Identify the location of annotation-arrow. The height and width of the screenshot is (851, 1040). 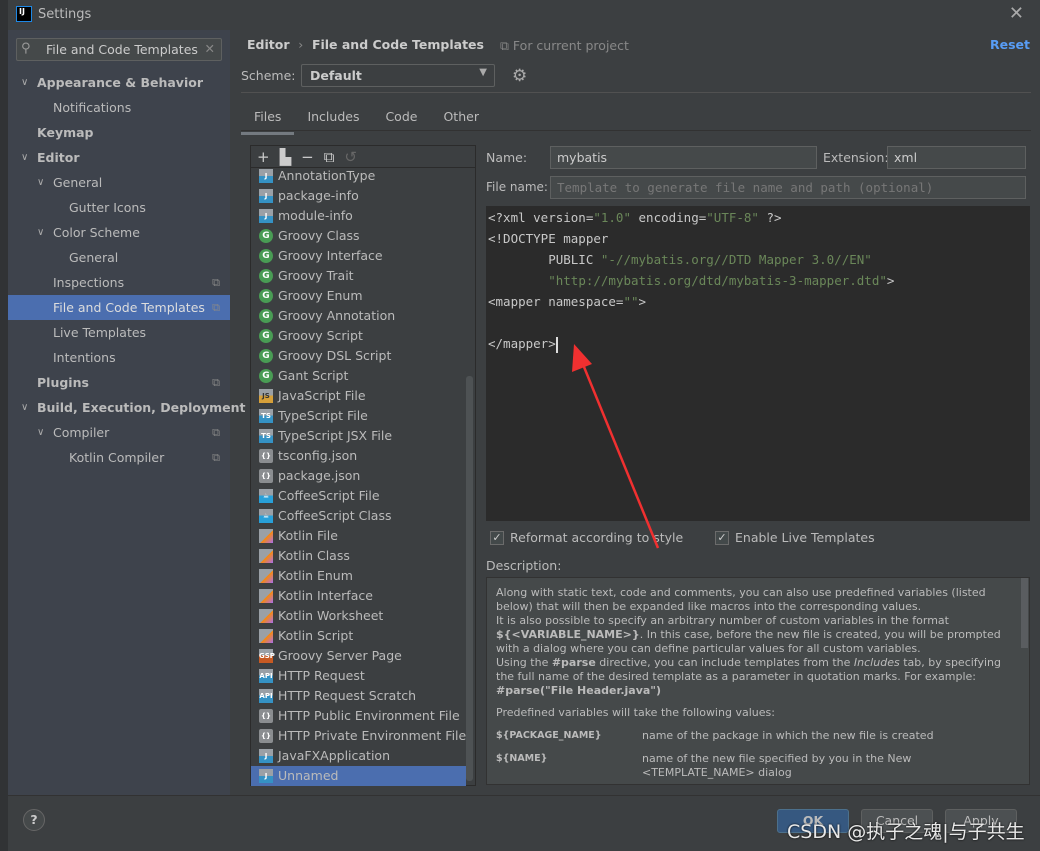
(616, 446).